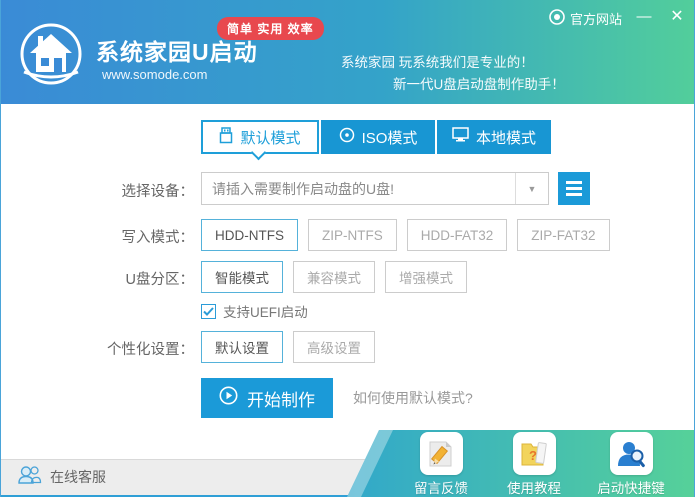 This screenshot has height=497, width=695. I want to click on partition-enhanced-mode: 增强模式, so click(426, 277).